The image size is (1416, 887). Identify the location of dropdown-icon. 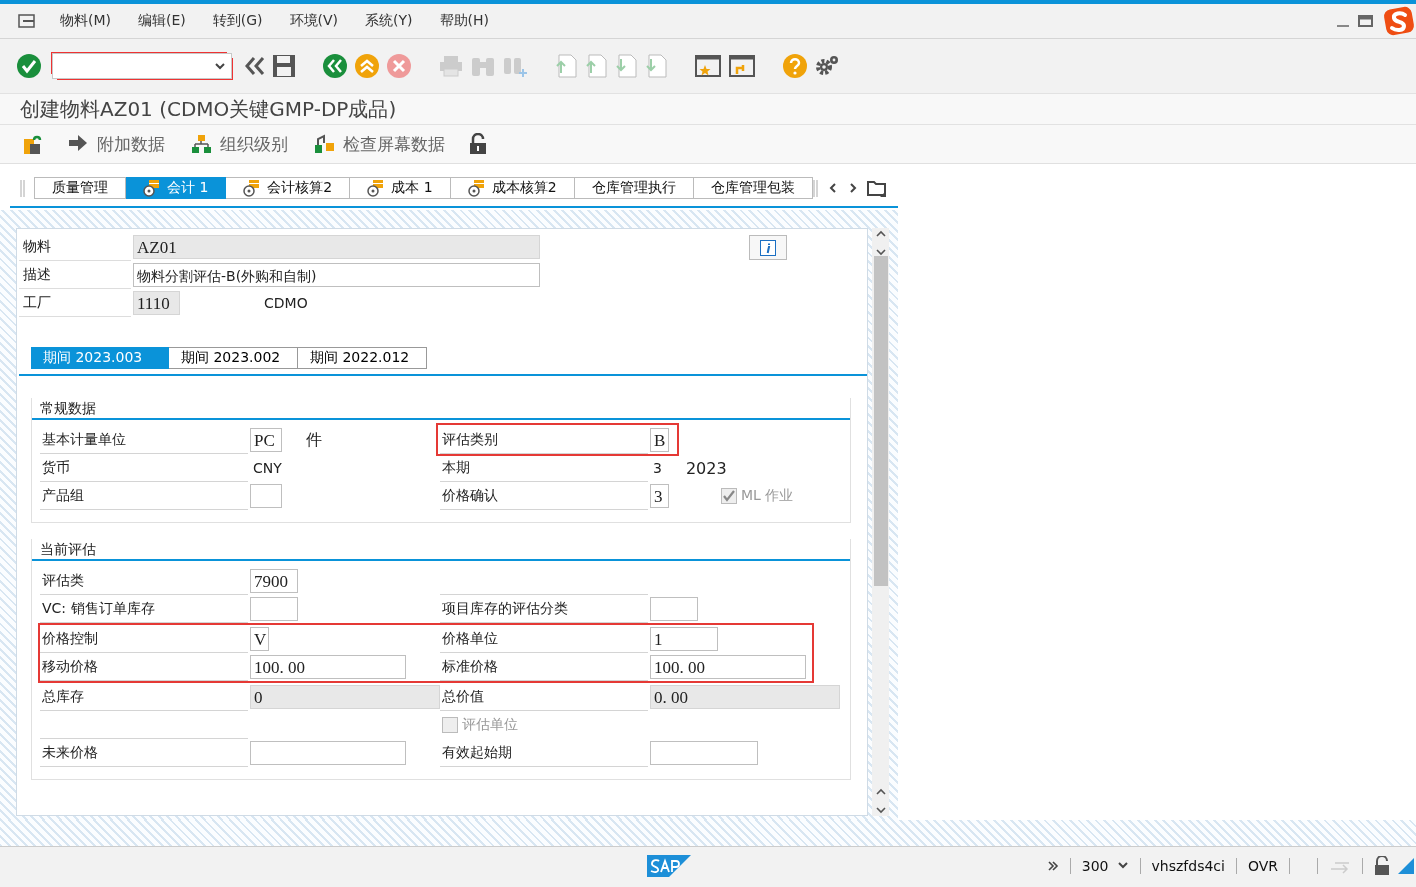
(1122, 866).